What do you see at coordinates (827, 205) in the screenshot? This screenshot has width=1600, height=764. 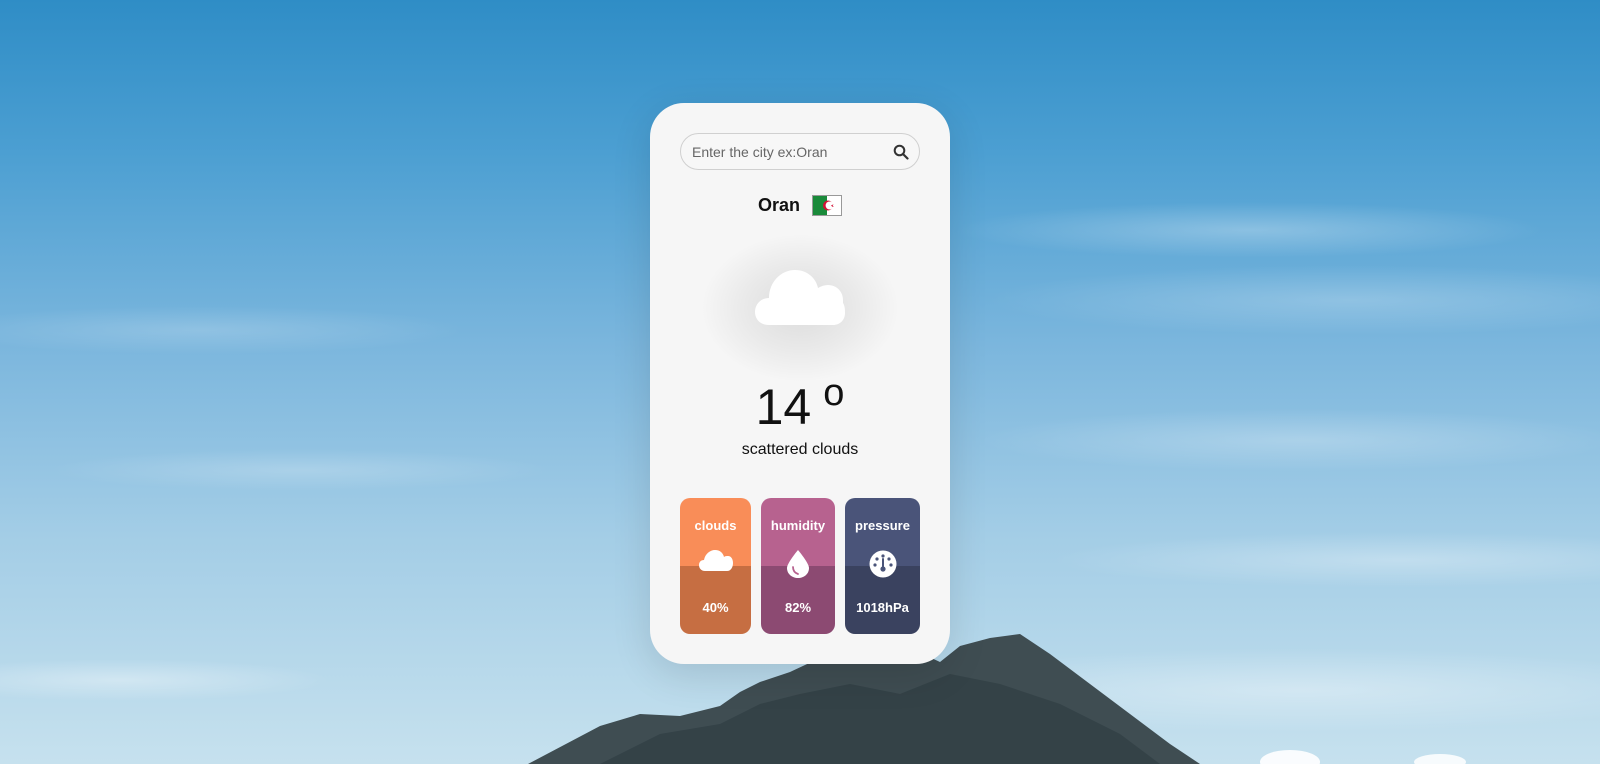 I see `algeria-flag-icon` at bounding box center [827, 205].